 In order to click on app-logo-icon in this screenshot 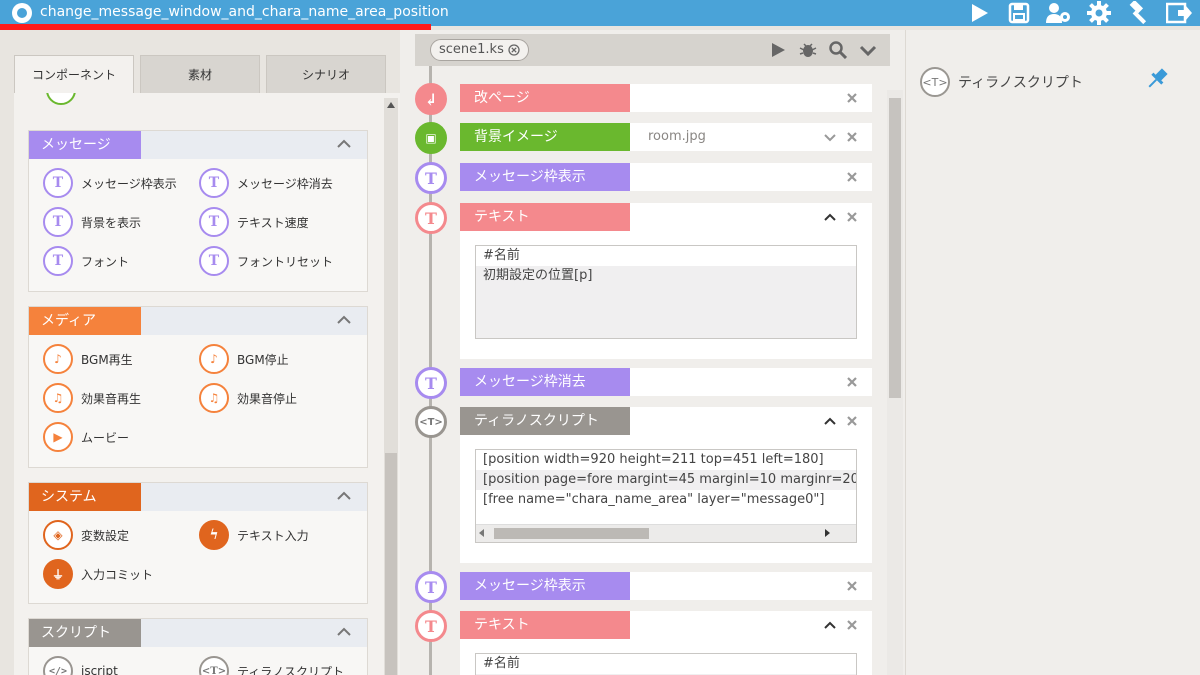, I will do `click(22, 13)`.